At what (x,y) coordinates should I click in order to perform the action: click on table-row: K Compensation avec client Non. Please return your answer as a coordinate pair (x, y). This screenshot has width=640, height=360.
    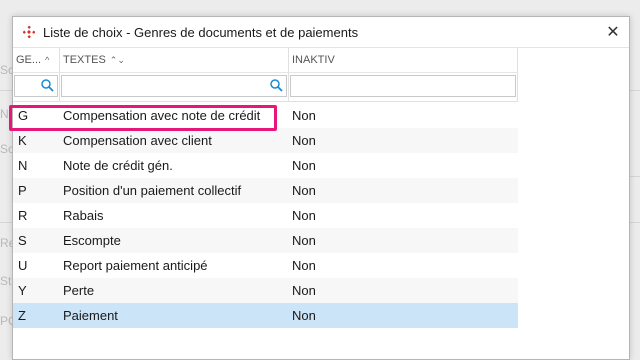
    Looking at the image, I should click on (265, 140).